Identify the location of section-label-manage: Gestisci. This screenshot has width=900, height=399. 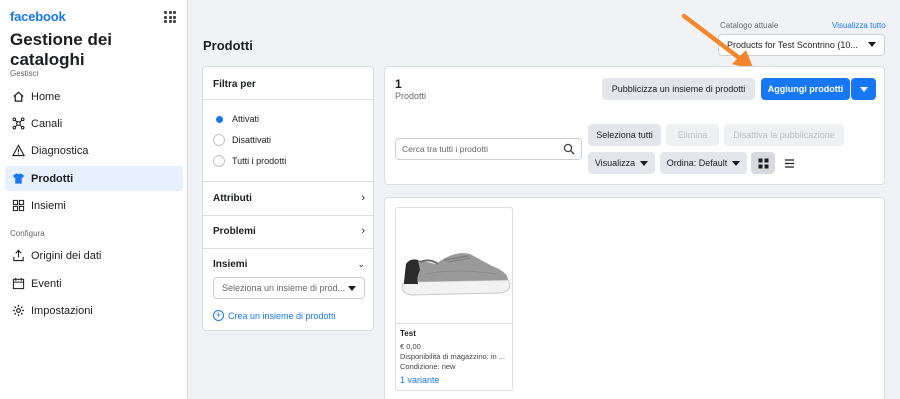
(24, 73).